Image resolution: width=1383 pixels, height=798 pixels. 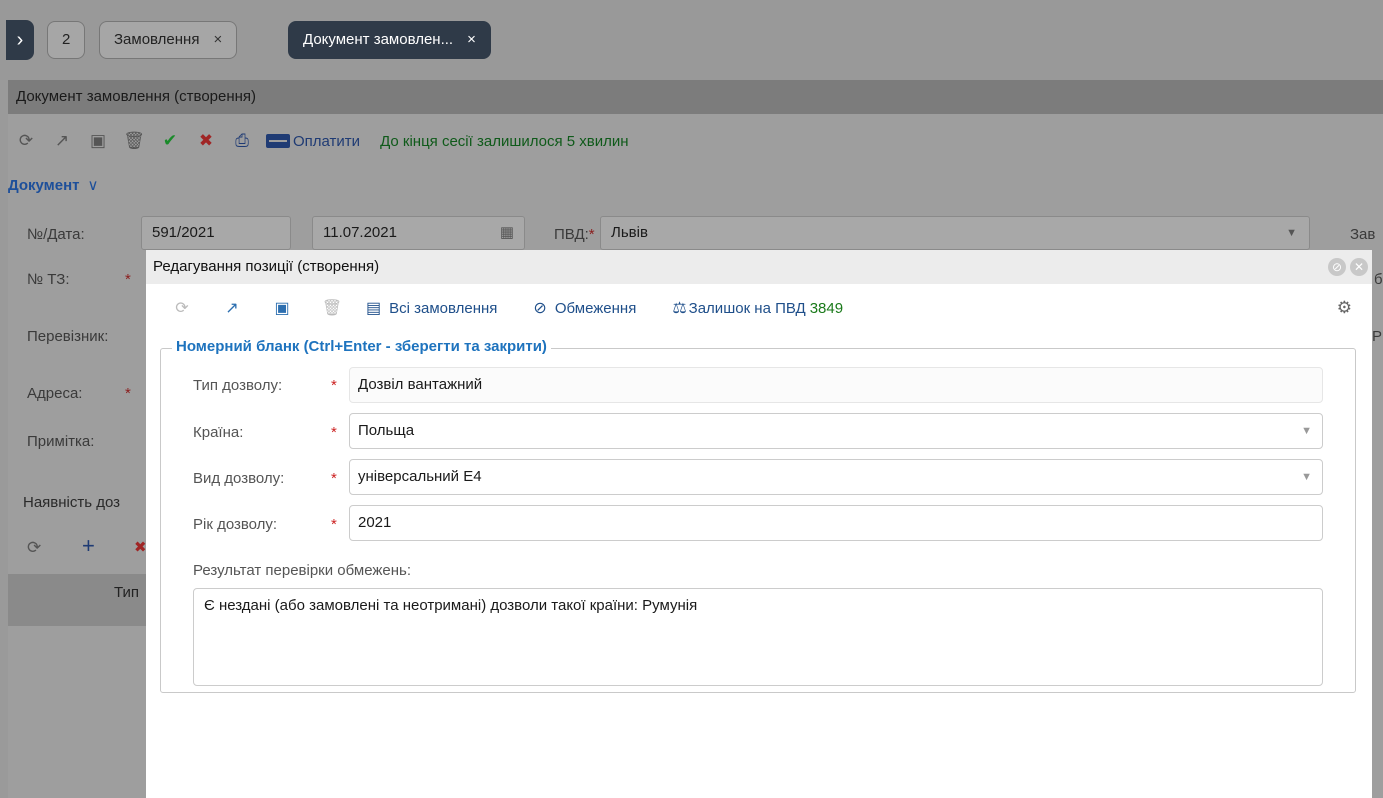 What do you see at coordinates (238, 385) in the screenshot?
I see `permit-type-label: Тип дозволу:` at bounding box center [238, 385].